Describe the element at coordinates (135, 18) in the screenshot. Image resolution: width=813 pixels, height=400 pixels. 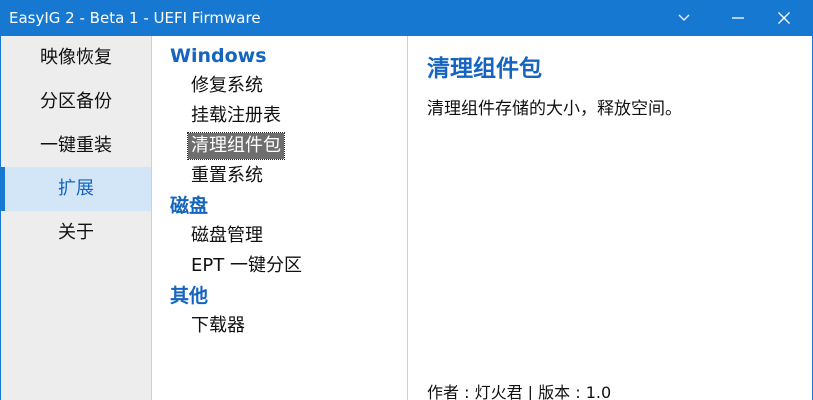
I see `window-title: EasyIG 2 - Beta 1 - UEFI Firmware` at that location.